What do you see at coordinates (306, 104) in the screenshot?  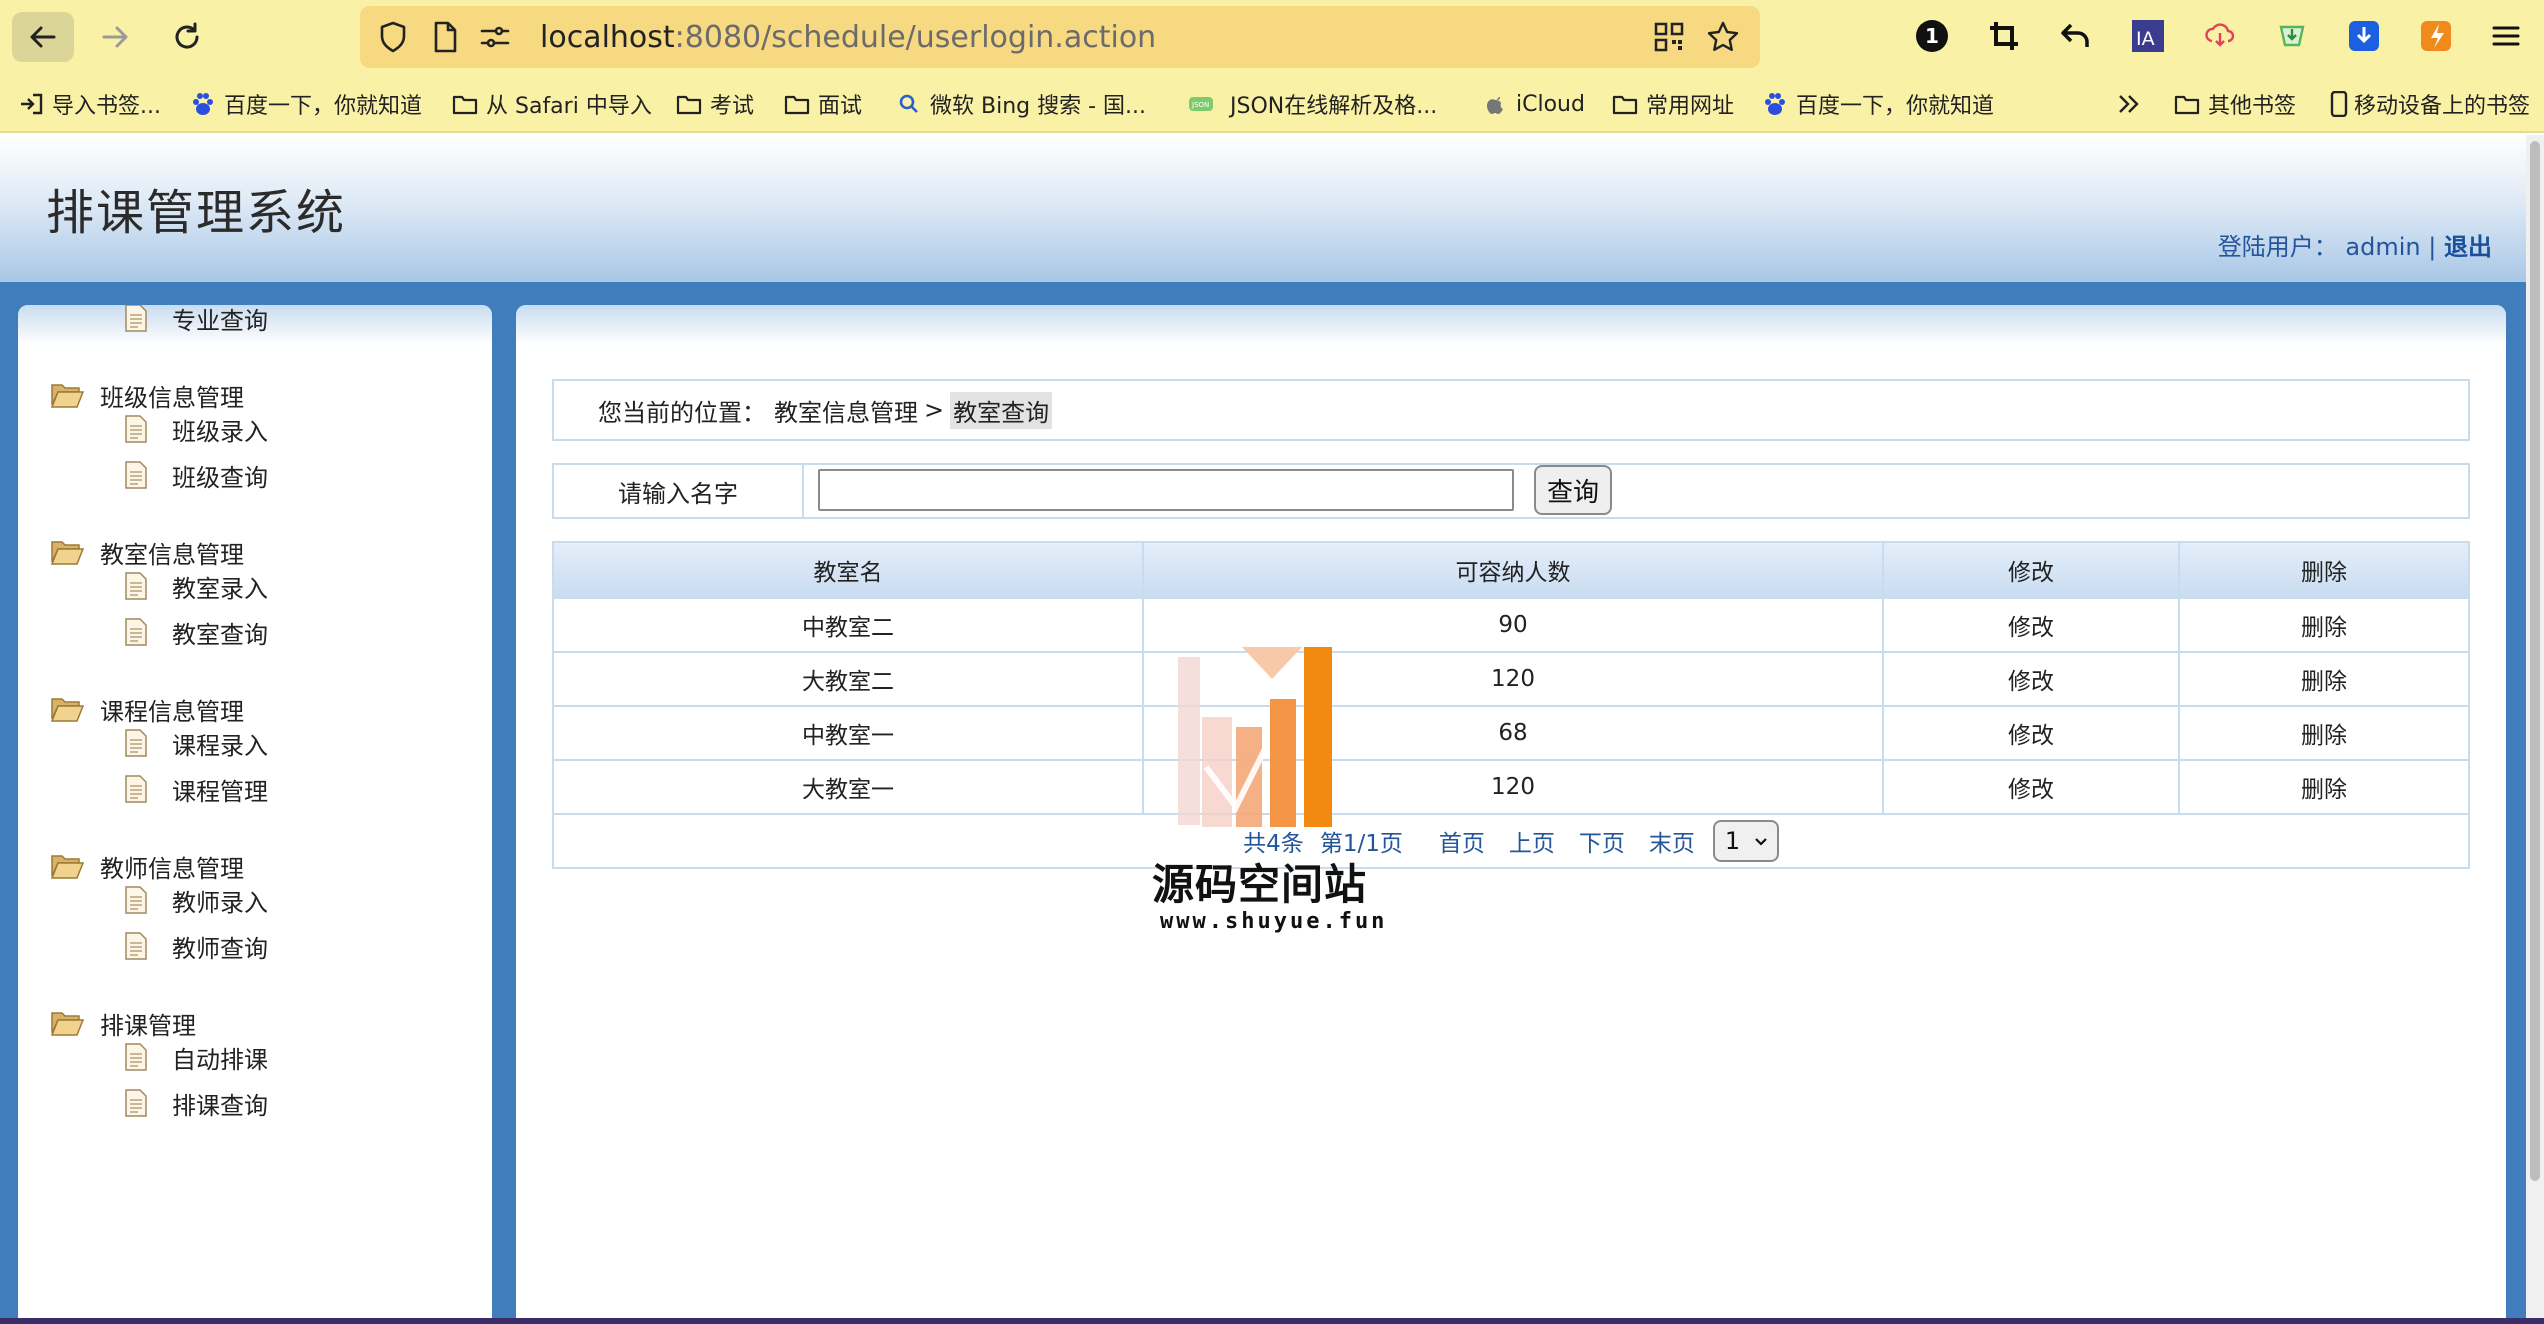 I see `bookmark-baidu: 百度一下，你就知道` at bounding box center [306, 104].